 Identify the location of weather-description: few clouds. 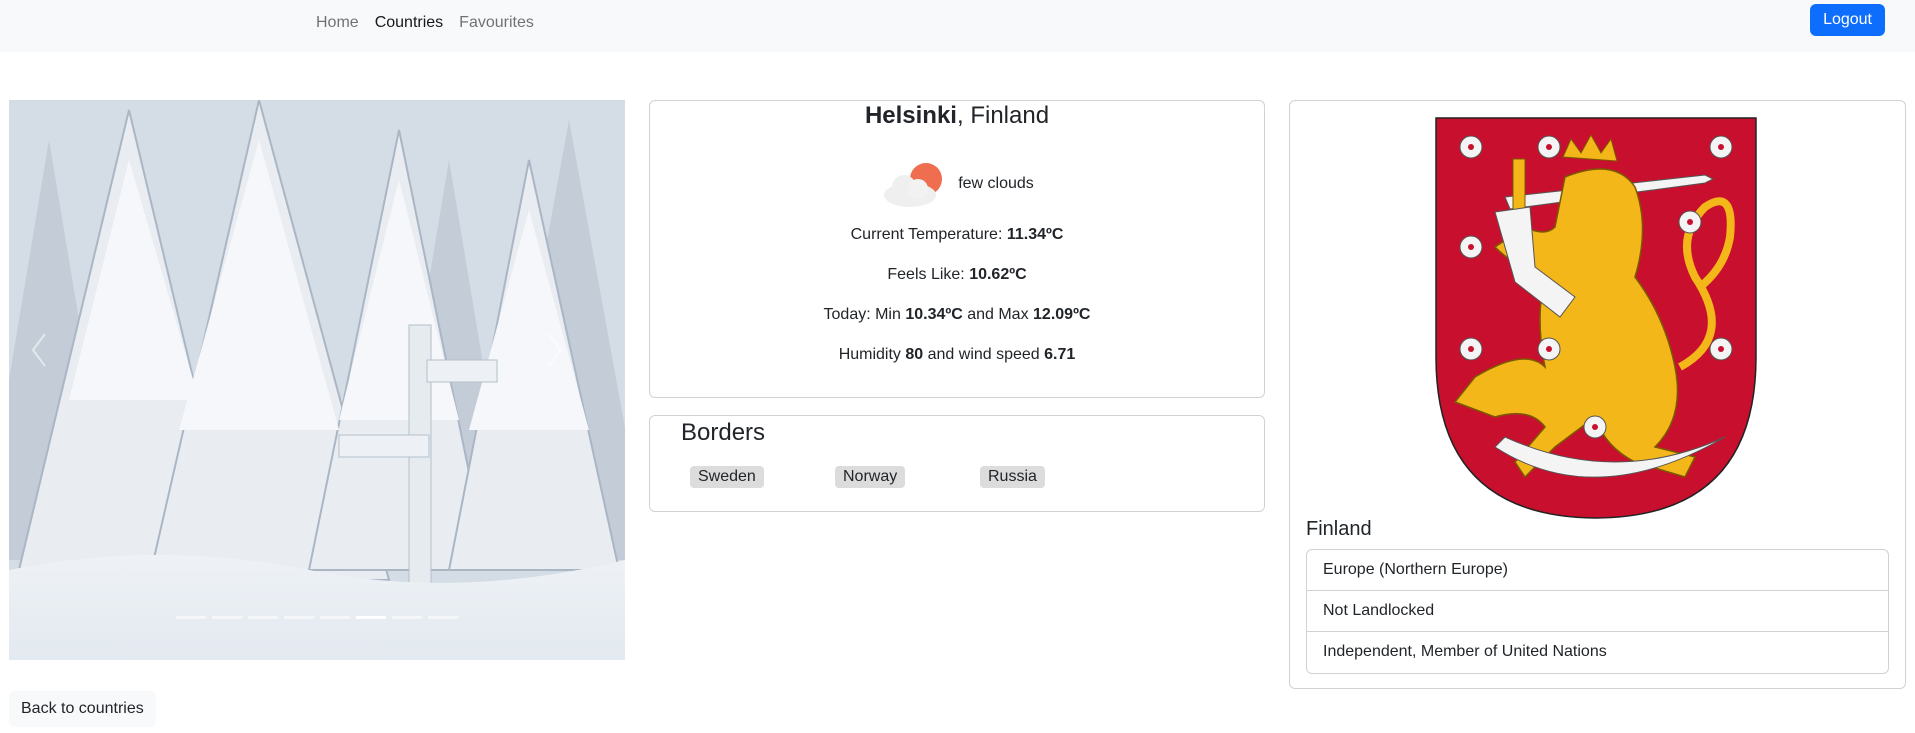
(996, 183).